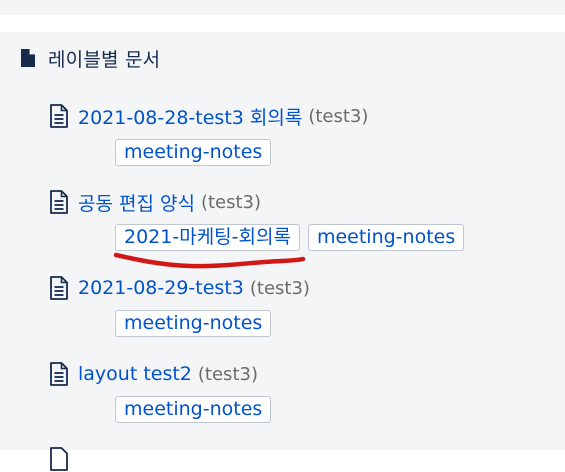 The image size is (565, 472). I want to click on document-link: 2021-08-29-test3, so click(161, 288).